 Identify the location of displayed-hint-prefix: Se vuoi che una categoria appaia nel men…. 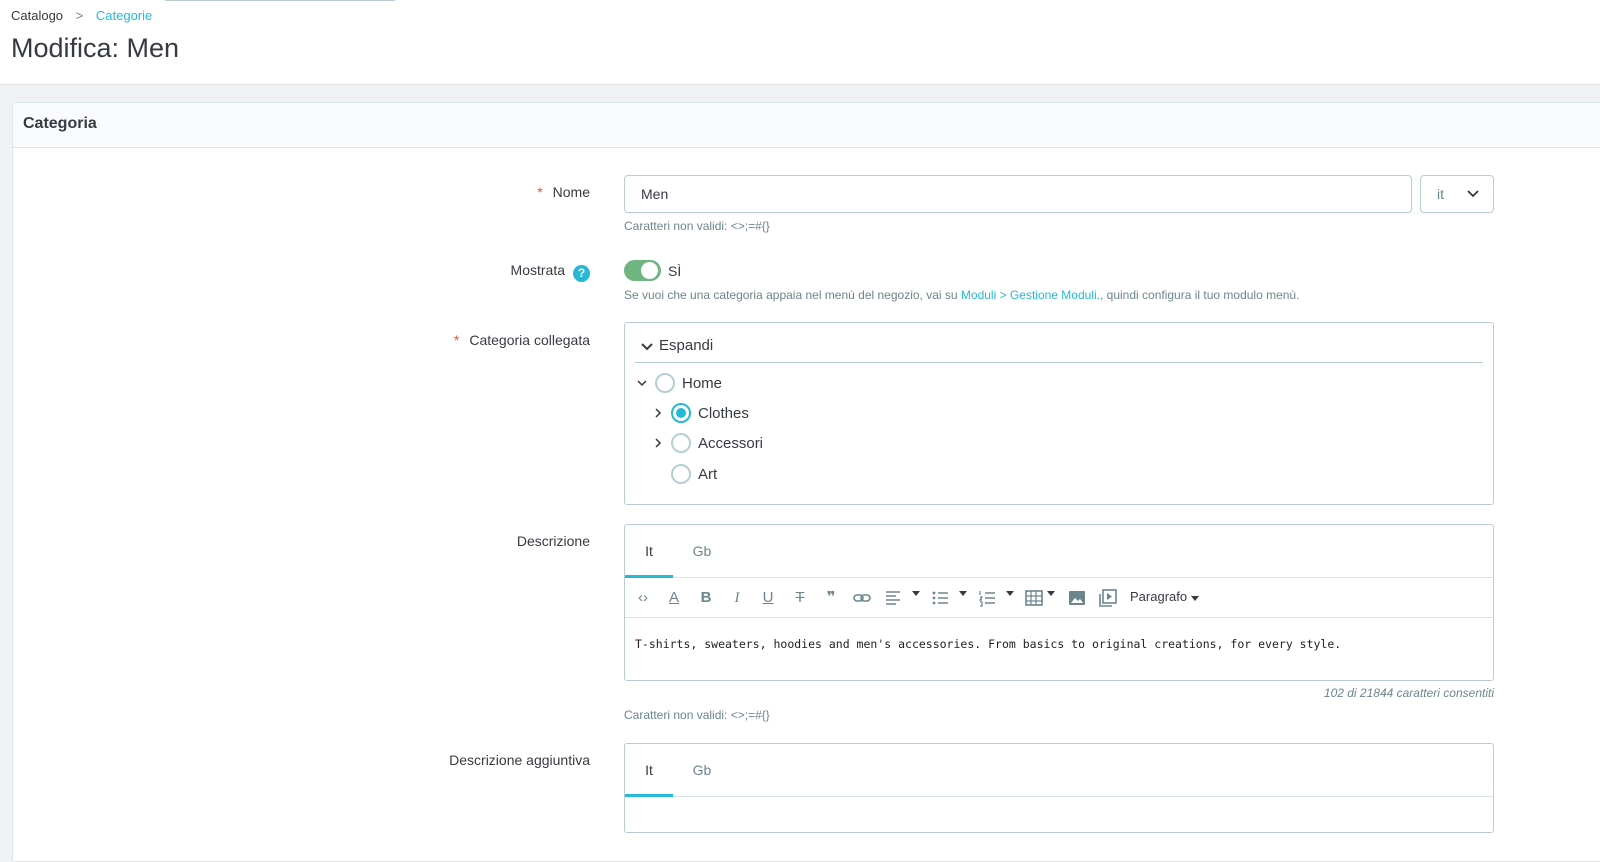
(791, 295).